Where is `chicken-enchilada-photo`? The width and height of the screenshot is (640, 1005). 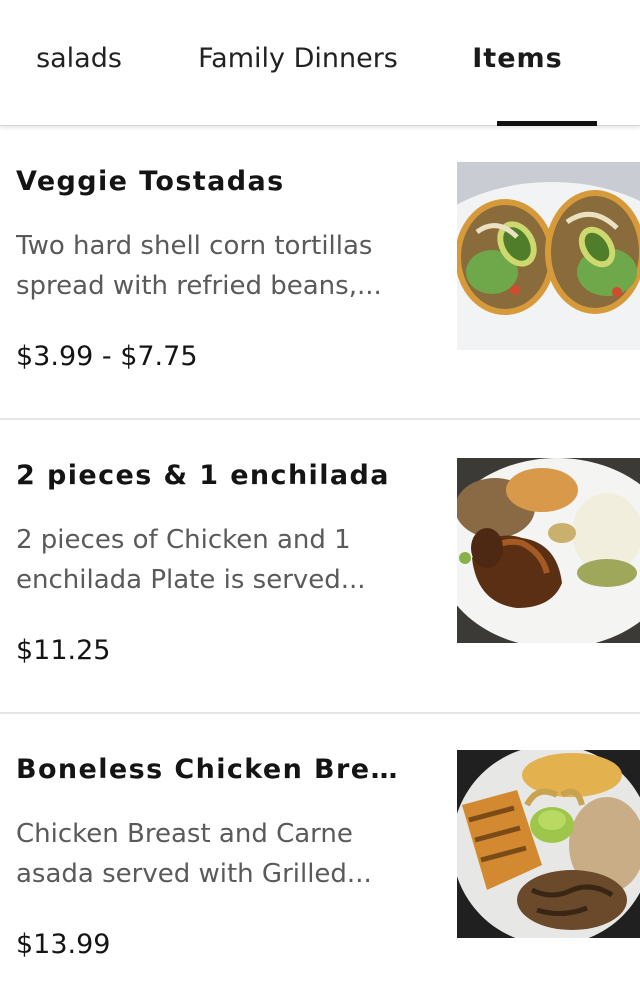 chicken-enchilada-photo is located at coordinates (548, 550).